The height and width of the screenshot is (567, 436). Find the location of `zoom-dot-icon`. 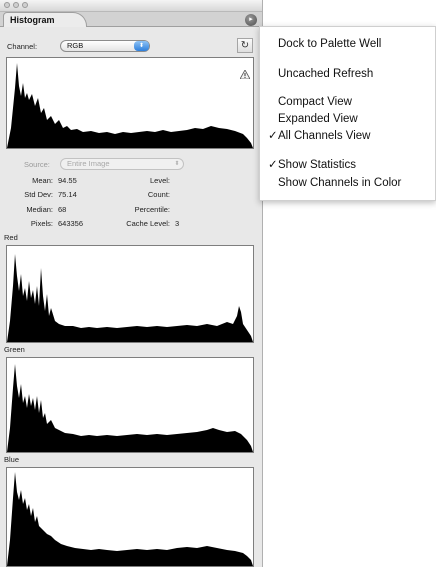

zoom-dot-icon is located at coordinates (25, 5).